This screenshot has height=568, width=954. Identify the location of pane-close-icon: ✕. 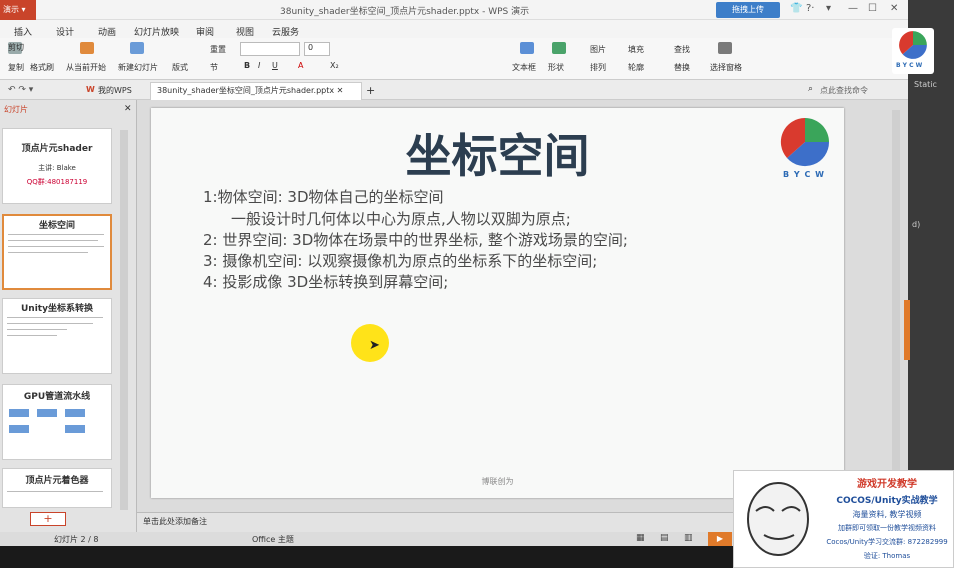
(128, 109).